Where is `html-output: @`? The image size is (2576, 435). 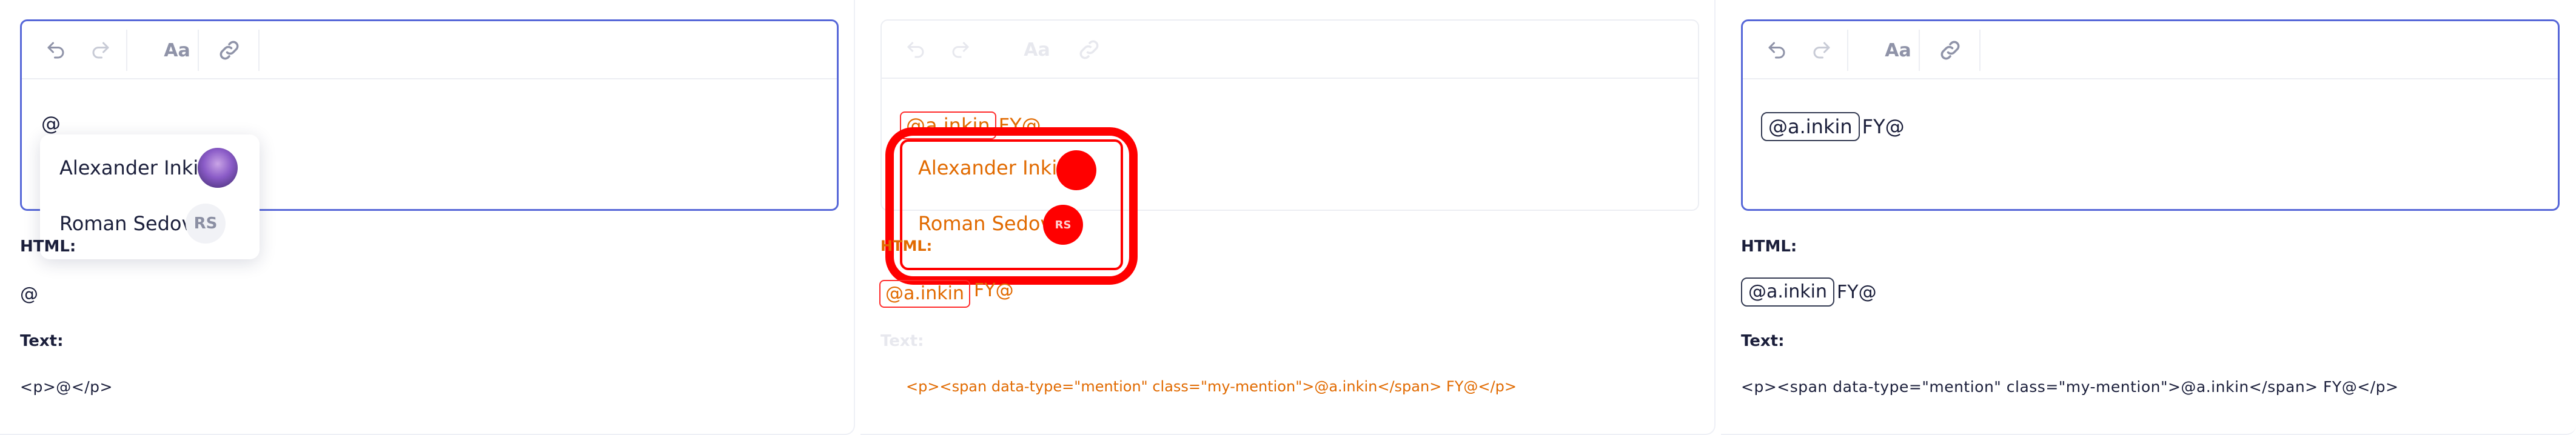 html-output: @ is located at coordinates (29, 294).